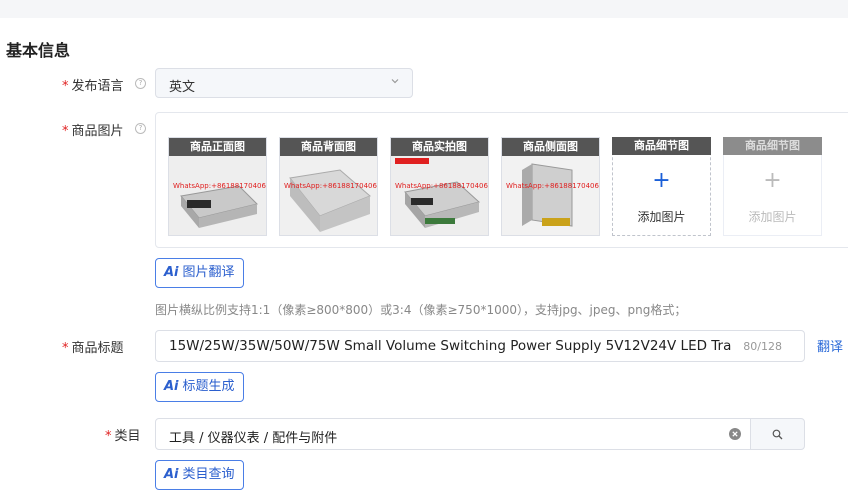  I want to click on category-label-text: 类目, so click(127, 436).